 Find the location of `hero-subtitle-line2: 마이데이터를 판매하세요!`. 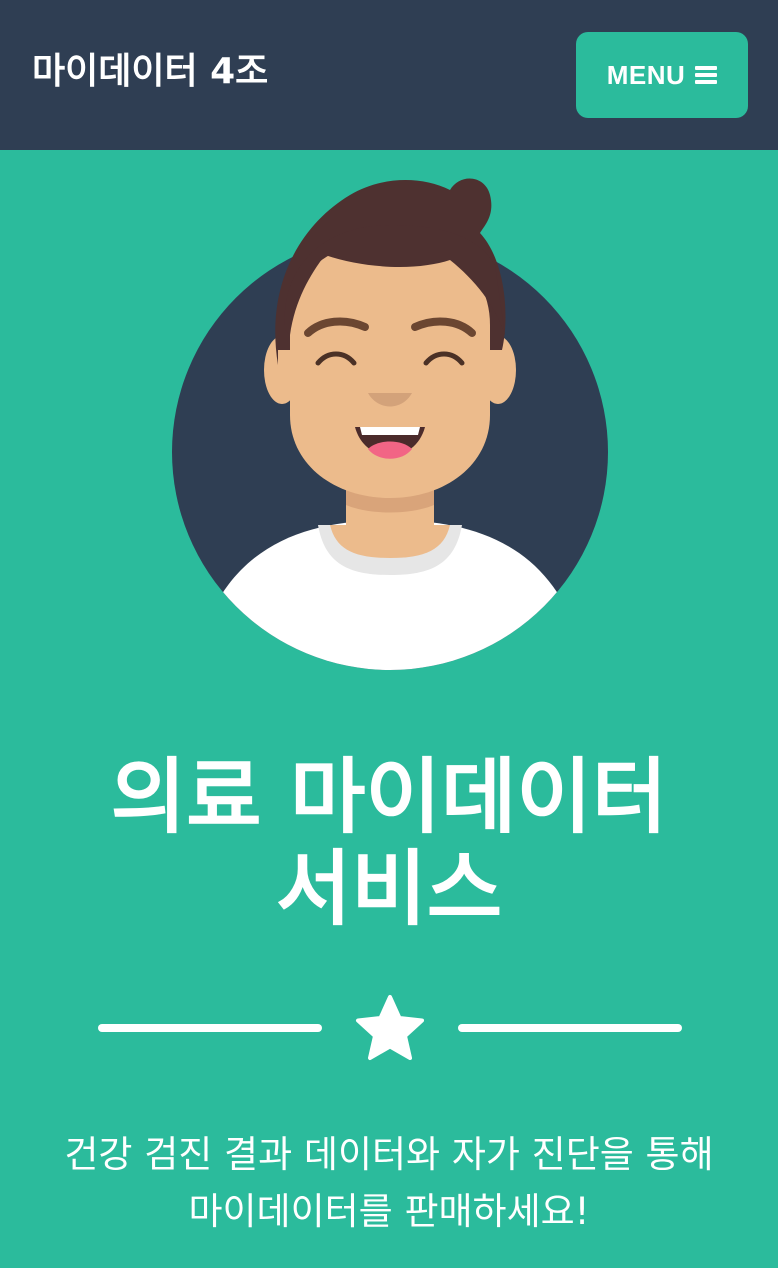

hero-subtitle-line2: 마이데이터를 판매하세요! is located at coordinates (389, 1211).